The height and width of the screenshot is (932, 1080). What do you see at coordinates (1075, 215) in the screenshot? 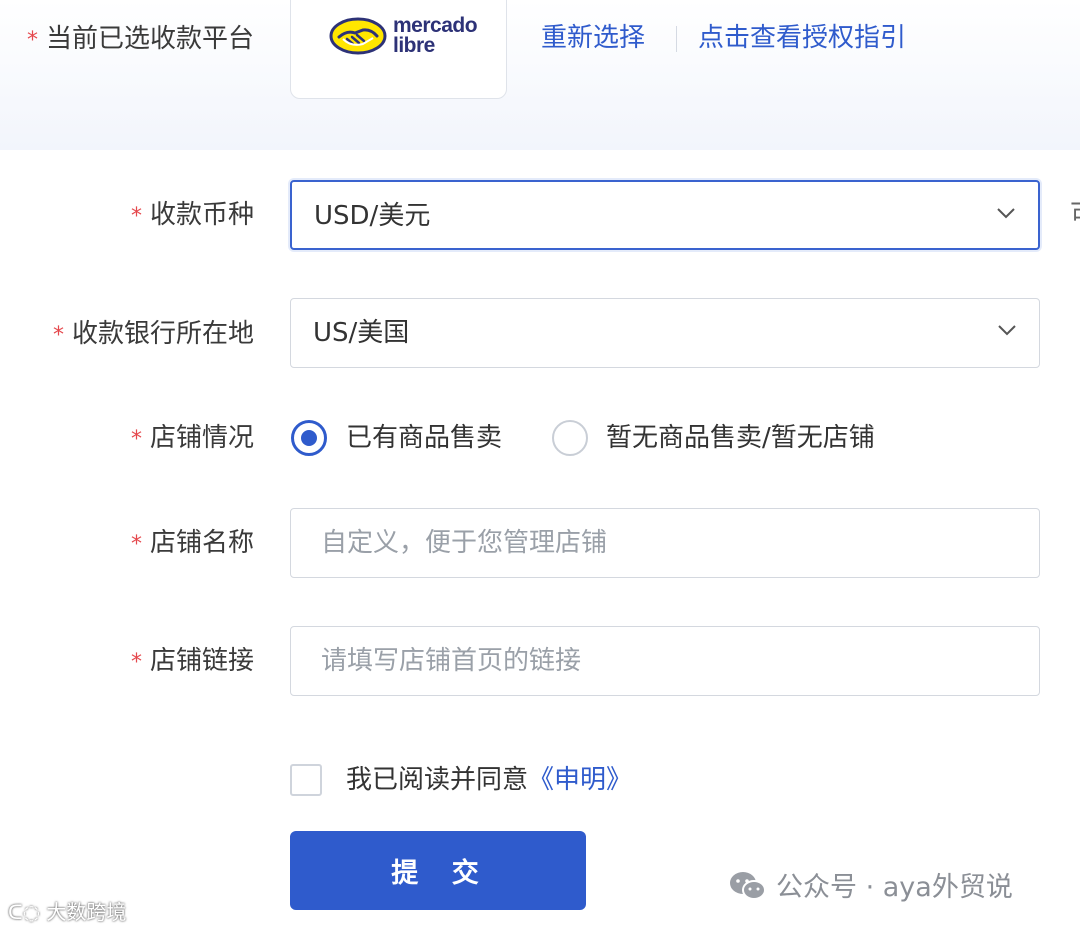
I see `truncated-text: 可` at bounding box center [1075, 215].